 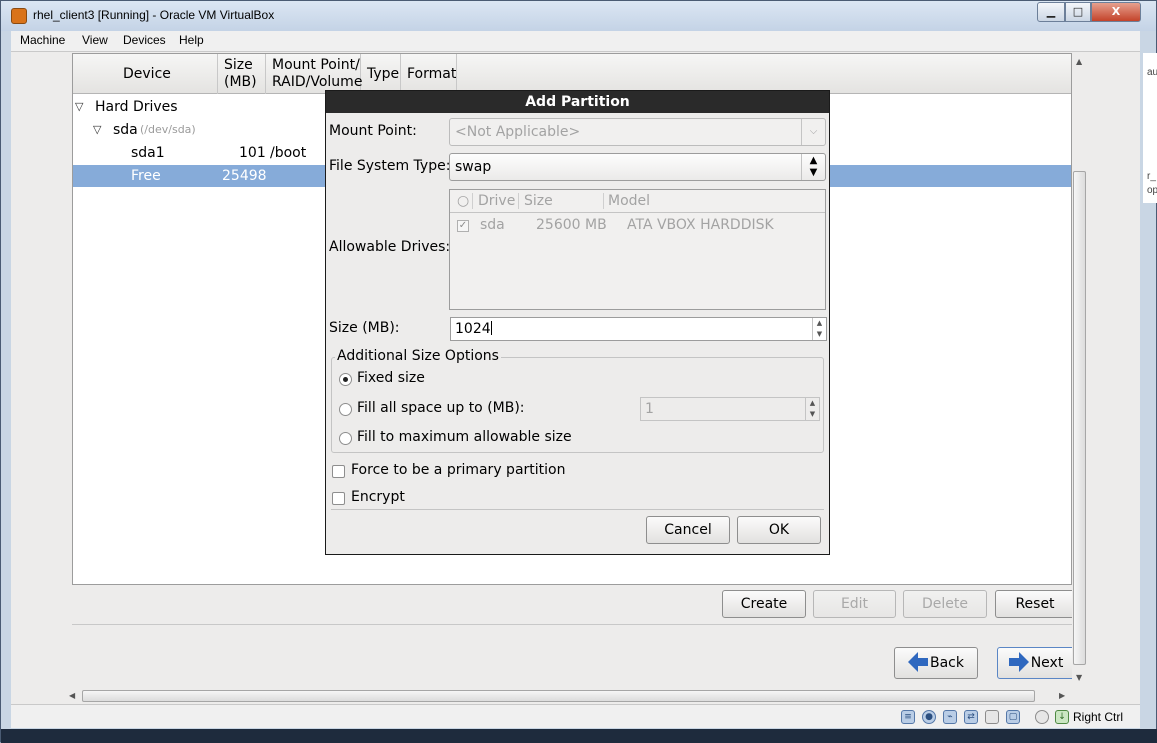 I want to click on horizontal-scroll-thumb, so click(x=558, y=696).